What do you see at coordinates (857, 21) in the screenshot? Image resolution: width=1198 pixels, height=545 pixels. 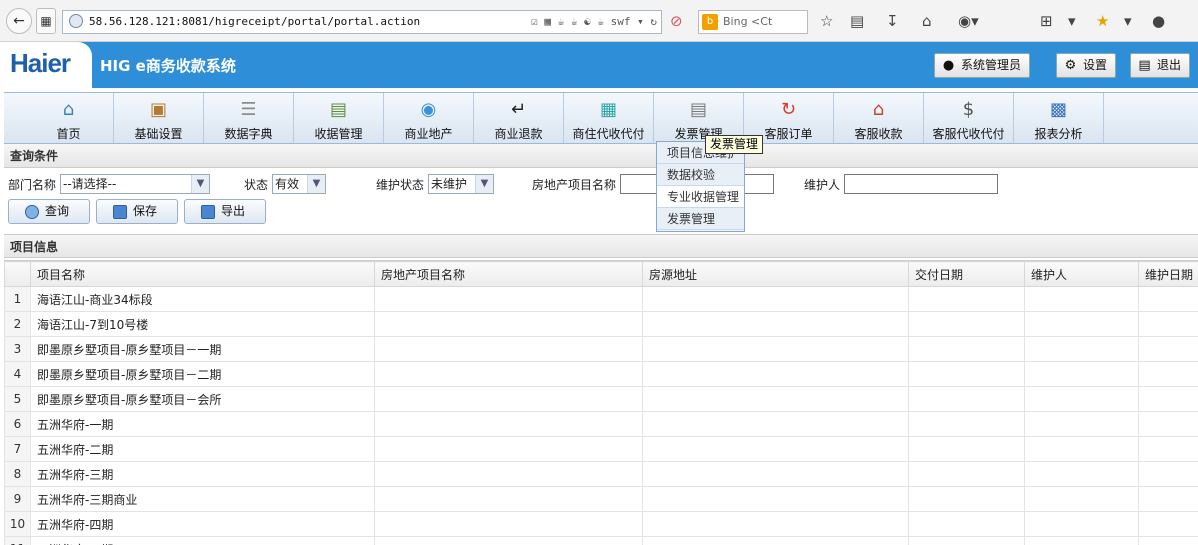 I see `reader-icon: ▤` at bounding box center [857, 21].